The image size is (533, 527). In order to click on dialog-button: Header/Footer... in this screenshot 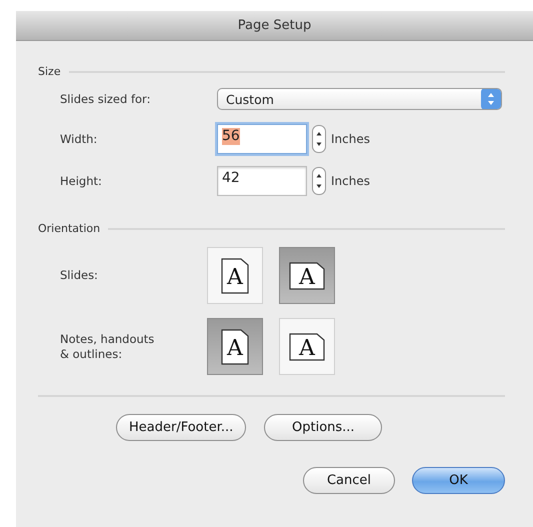, I will do `click(181, 427)`.